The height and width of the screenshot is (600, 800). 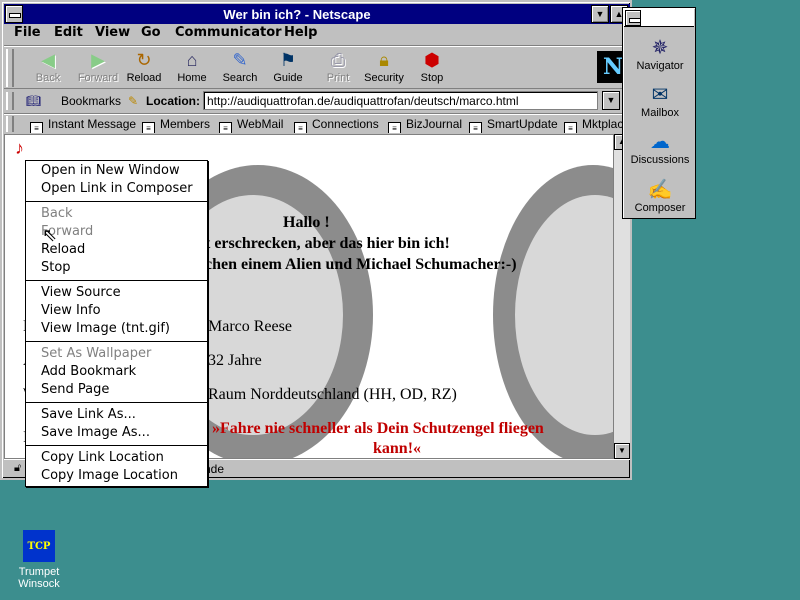 What do you see at coordinates (633, 18) in the screenshot?
I see `component-bar-menu-icon` at bounding box center [633, 18].